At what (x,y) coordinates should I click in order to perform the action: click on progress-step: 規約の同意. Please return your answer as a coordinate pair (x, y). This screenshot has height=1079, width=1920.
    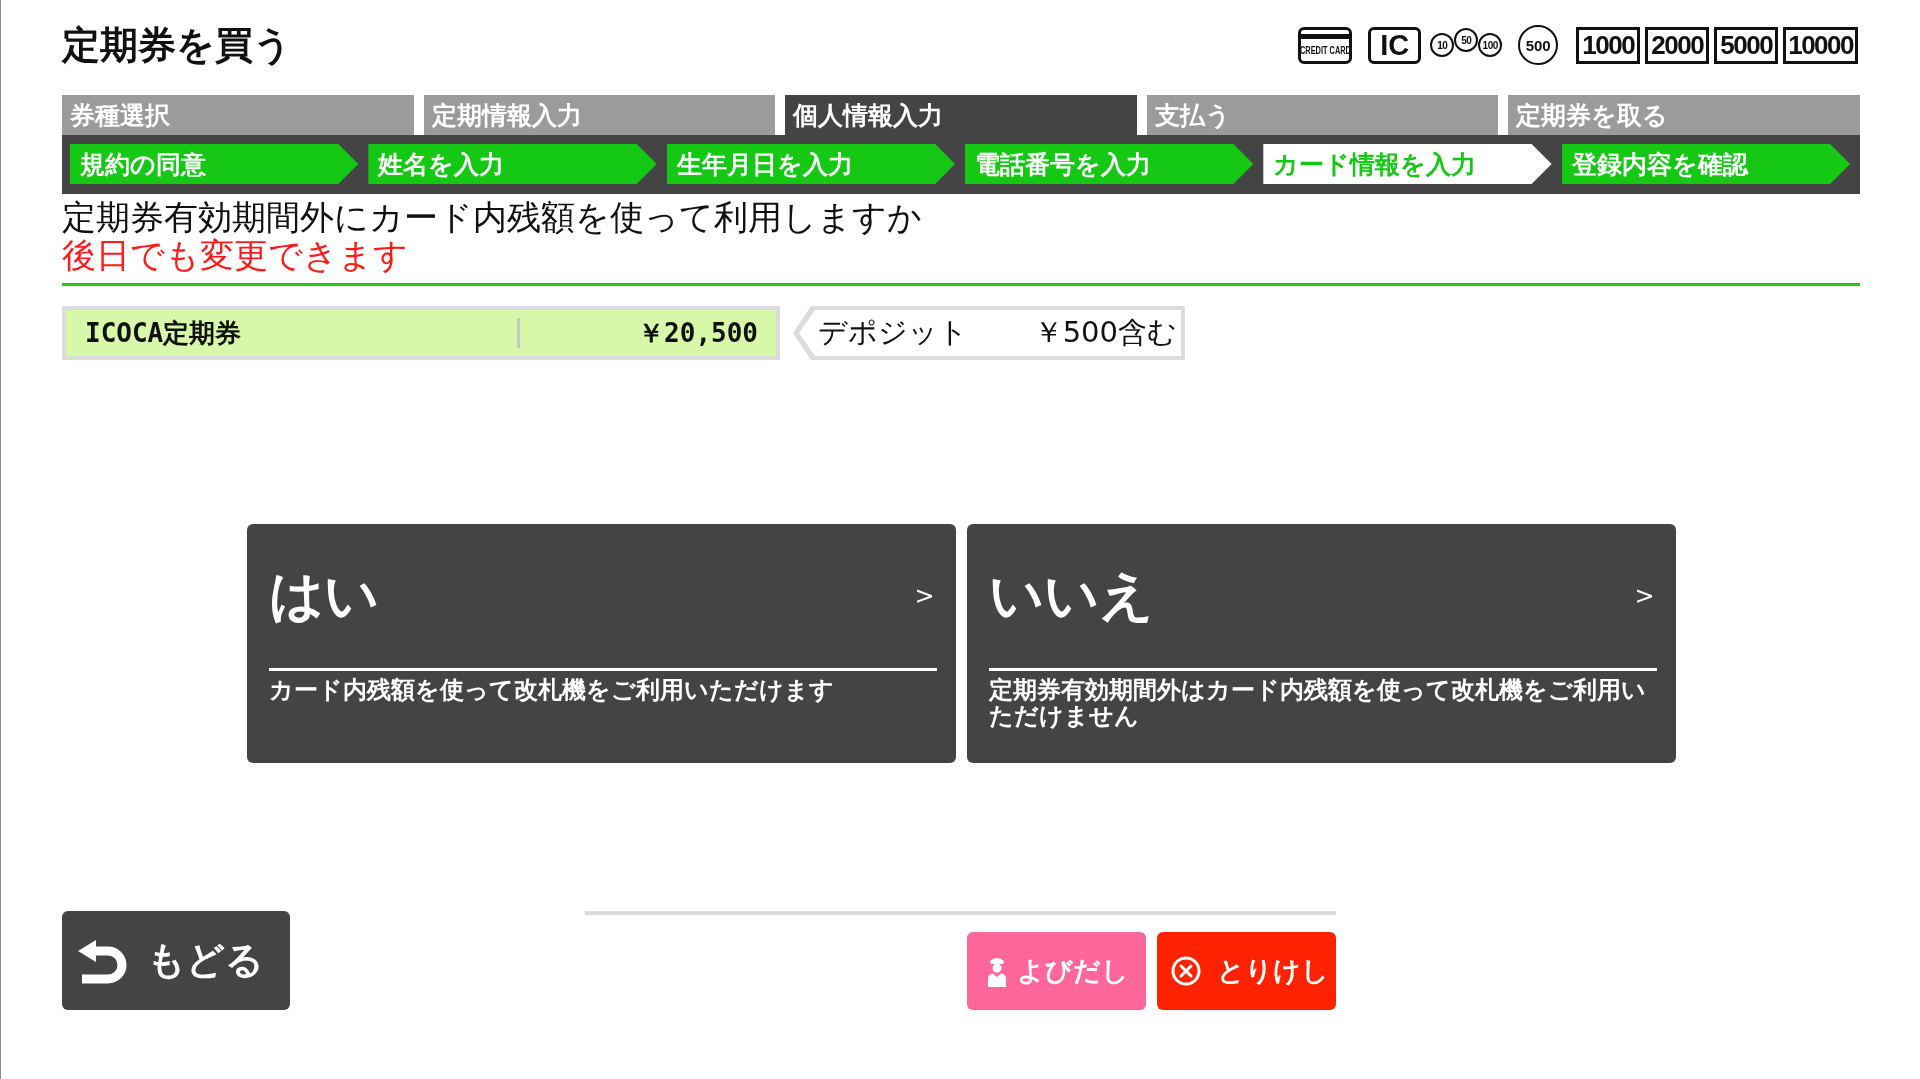
    Looking at the image, I should click on (214, 164).